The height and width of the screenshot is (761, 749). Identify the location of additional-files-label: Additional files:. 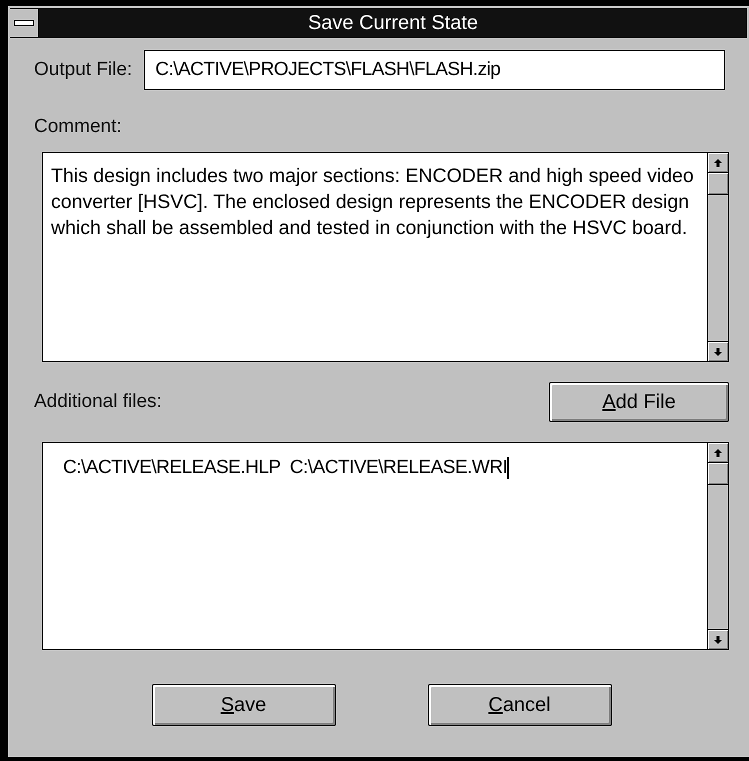
(98, 402).